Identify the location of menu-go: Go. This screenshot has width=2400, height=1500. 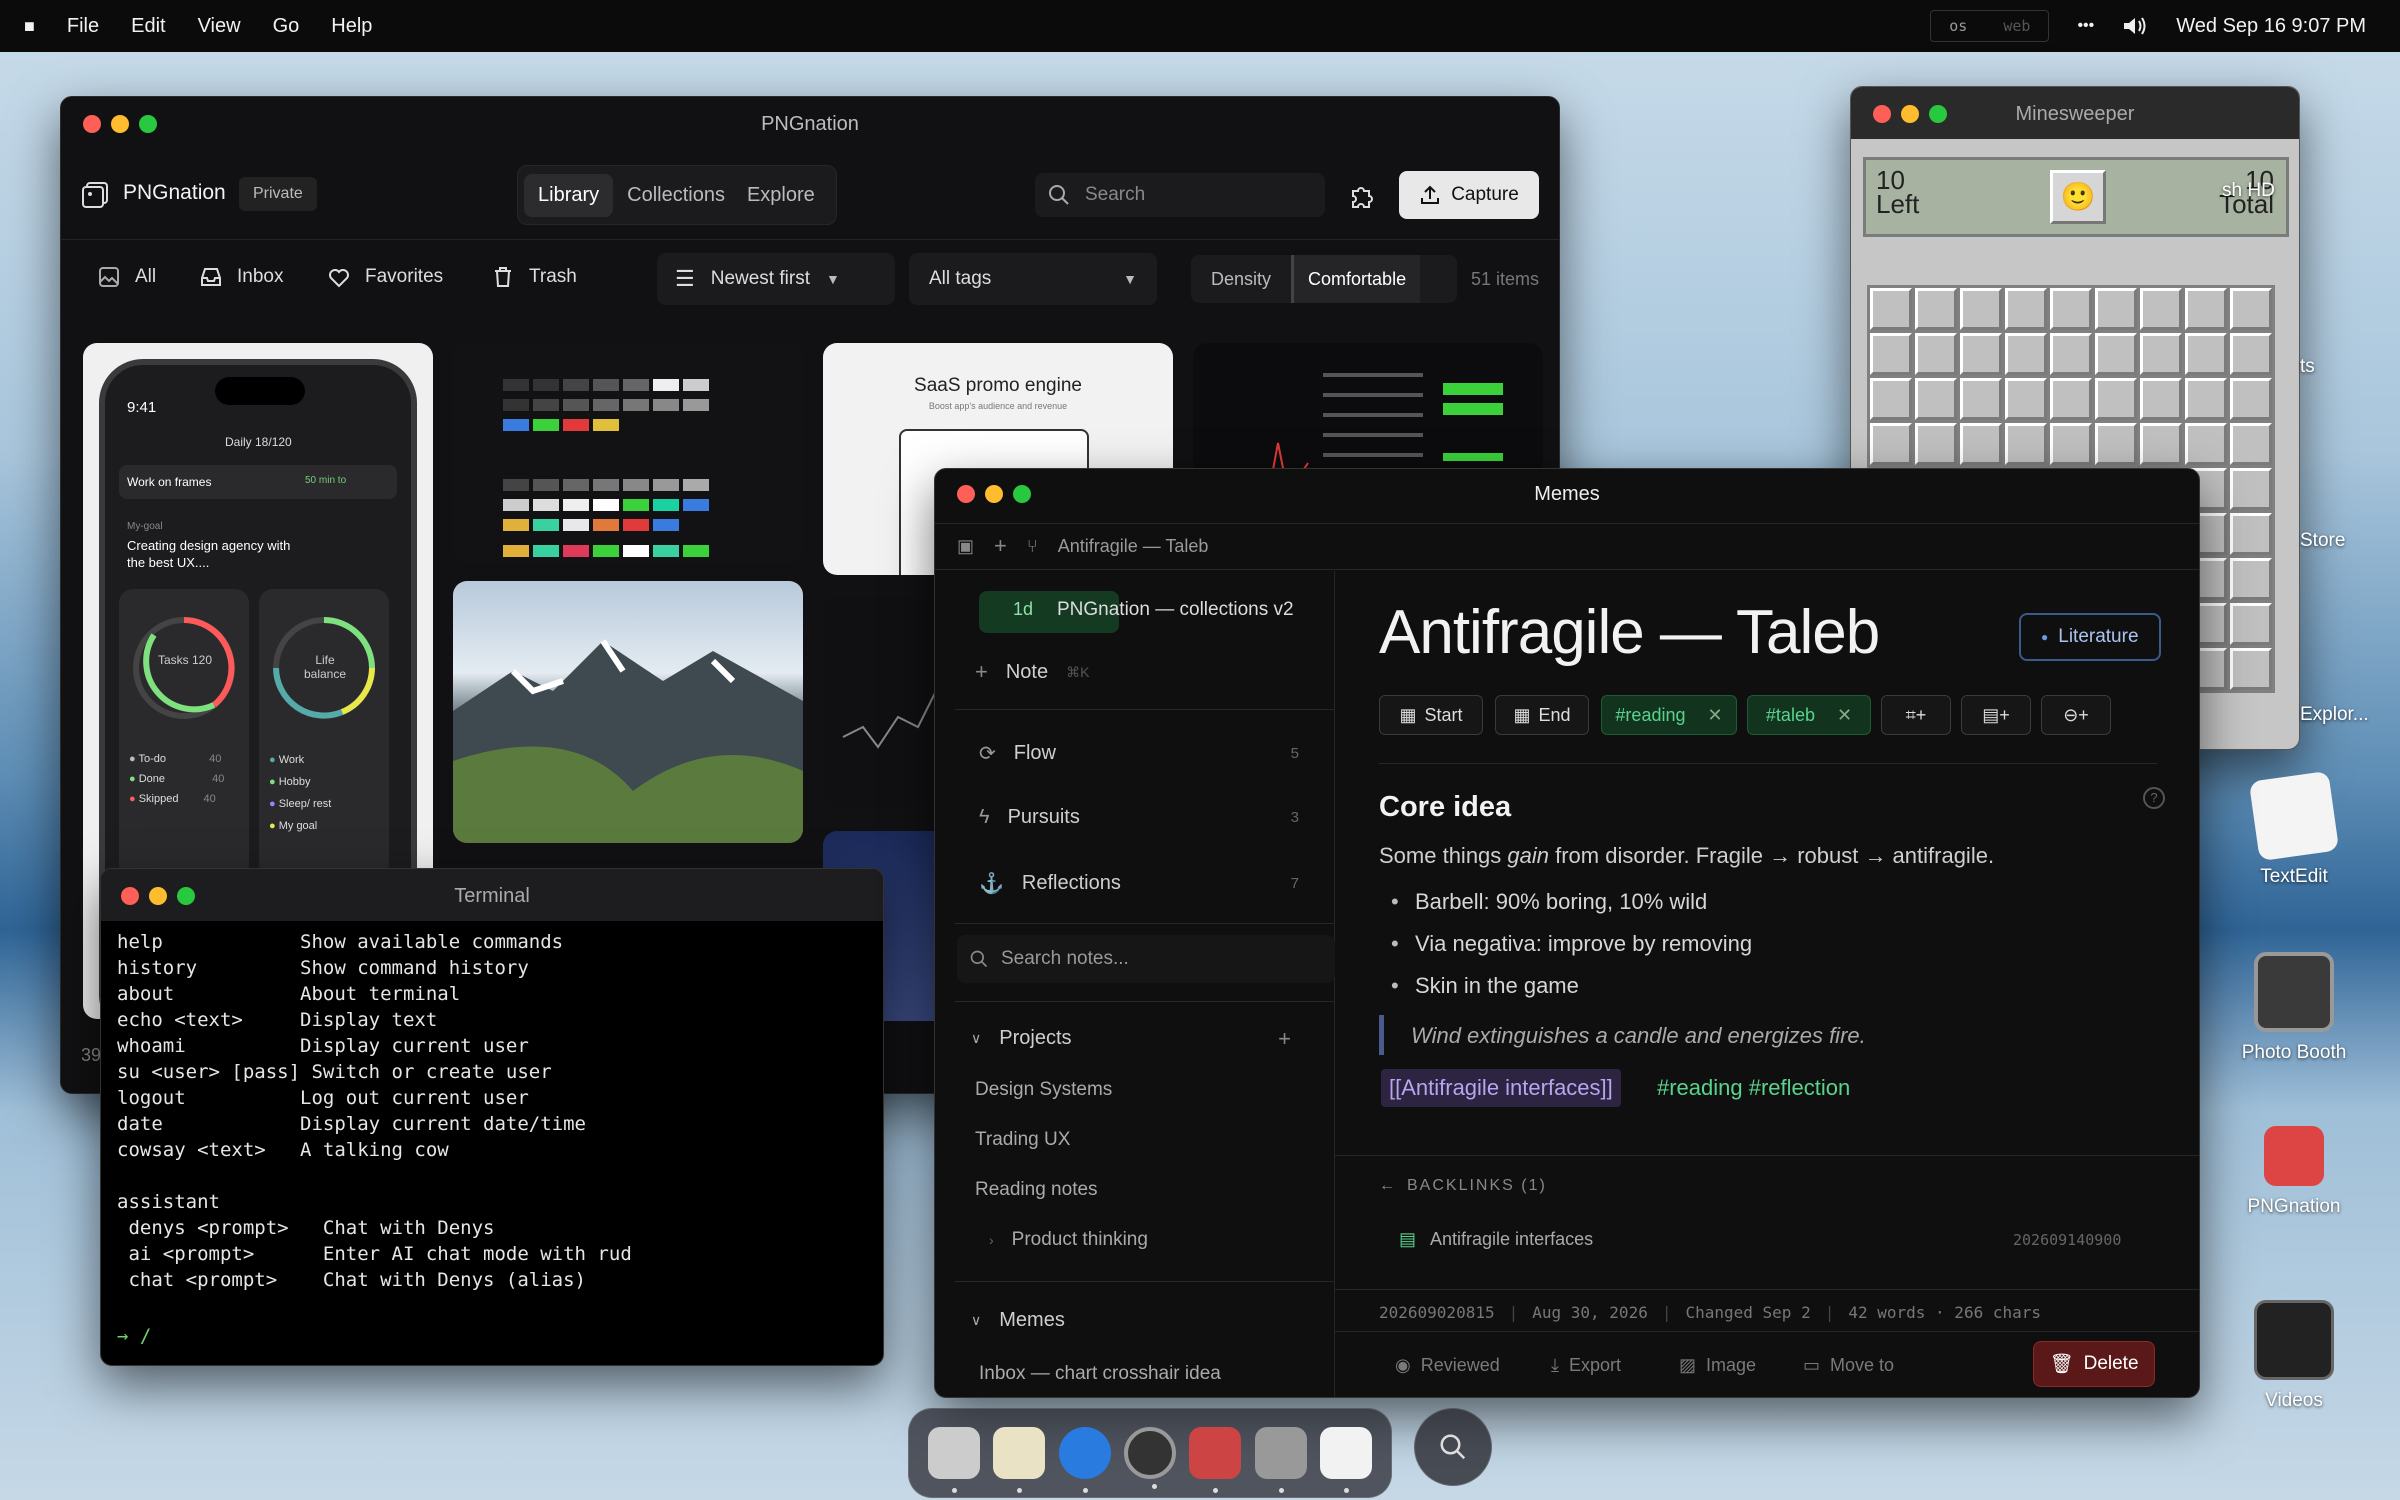
(286, 26).